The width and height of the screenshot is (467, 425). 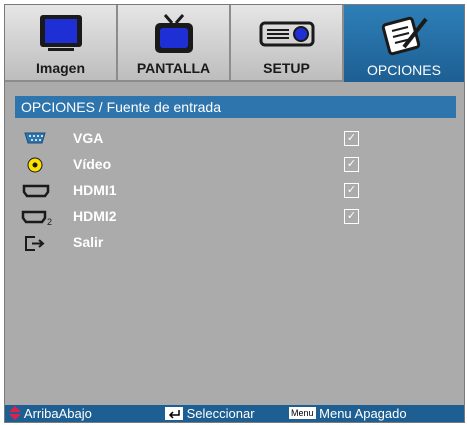 I want to click on item-label: Salir, so click(x=88, y=242).